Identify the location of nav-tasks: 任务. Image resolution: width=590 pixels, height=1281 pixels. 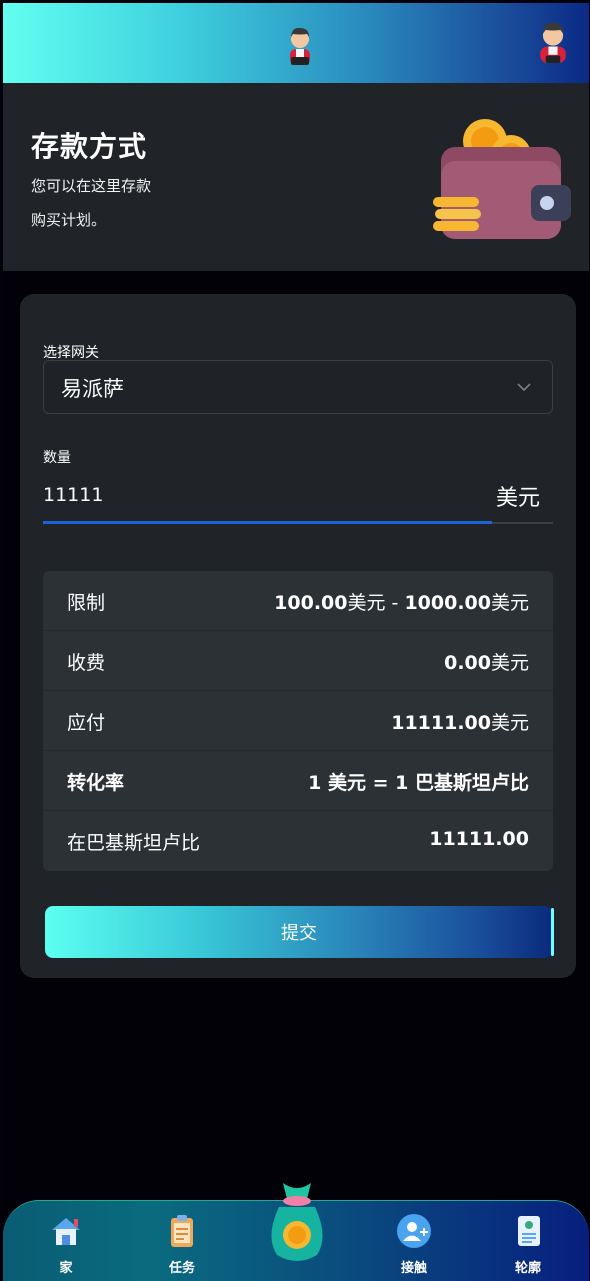
(182, 1242).